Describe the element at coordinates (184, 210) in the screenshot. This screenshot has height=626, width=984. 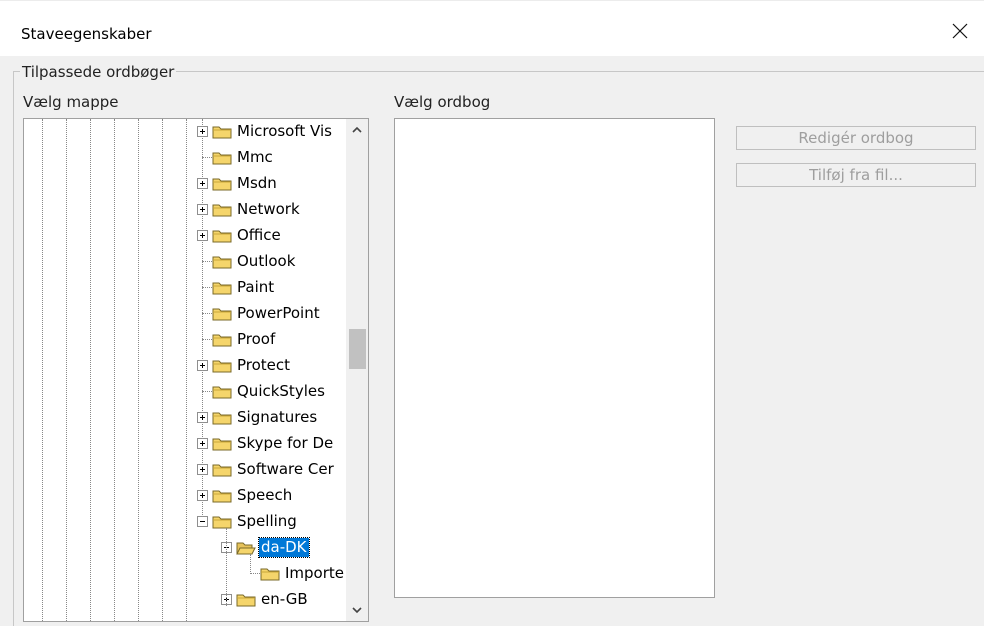
I see `tree-node: Network` at that location.